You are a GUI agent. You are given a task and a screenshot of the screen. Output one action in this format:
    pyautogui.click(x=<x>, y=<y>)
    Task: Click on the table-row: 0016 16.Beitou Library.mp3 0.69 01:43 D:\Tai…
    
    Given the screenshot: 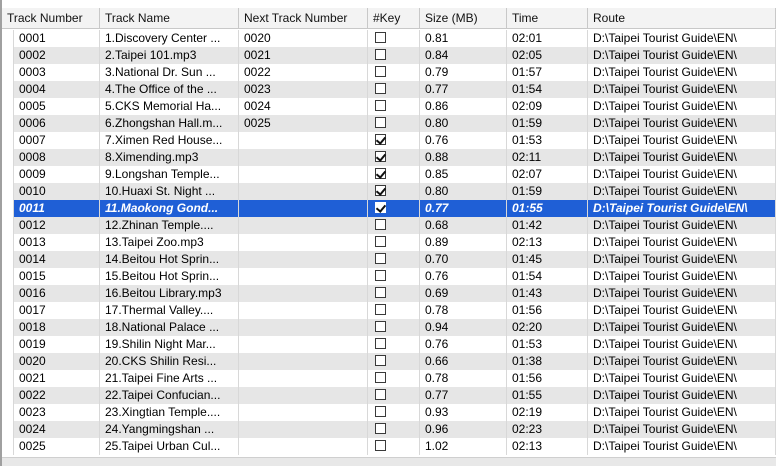 What is the action you would take?
    pyautogui.click(x=389, y=293)
    